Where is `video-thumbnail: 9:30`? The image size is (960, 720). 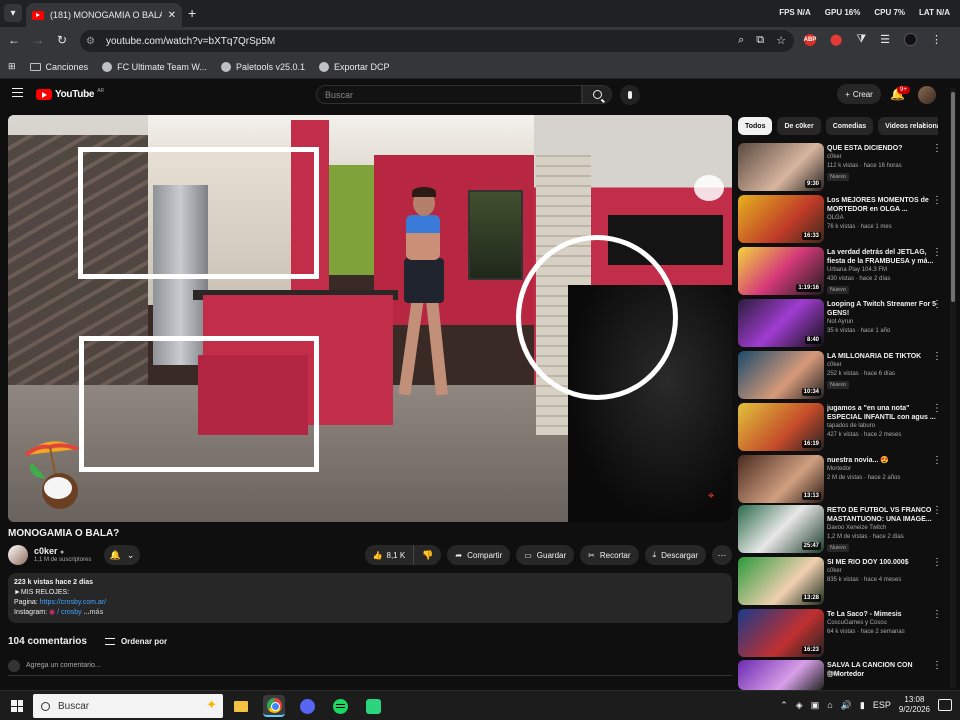 video-thumbnail: 9:30 is located at coordinates (781, 167).